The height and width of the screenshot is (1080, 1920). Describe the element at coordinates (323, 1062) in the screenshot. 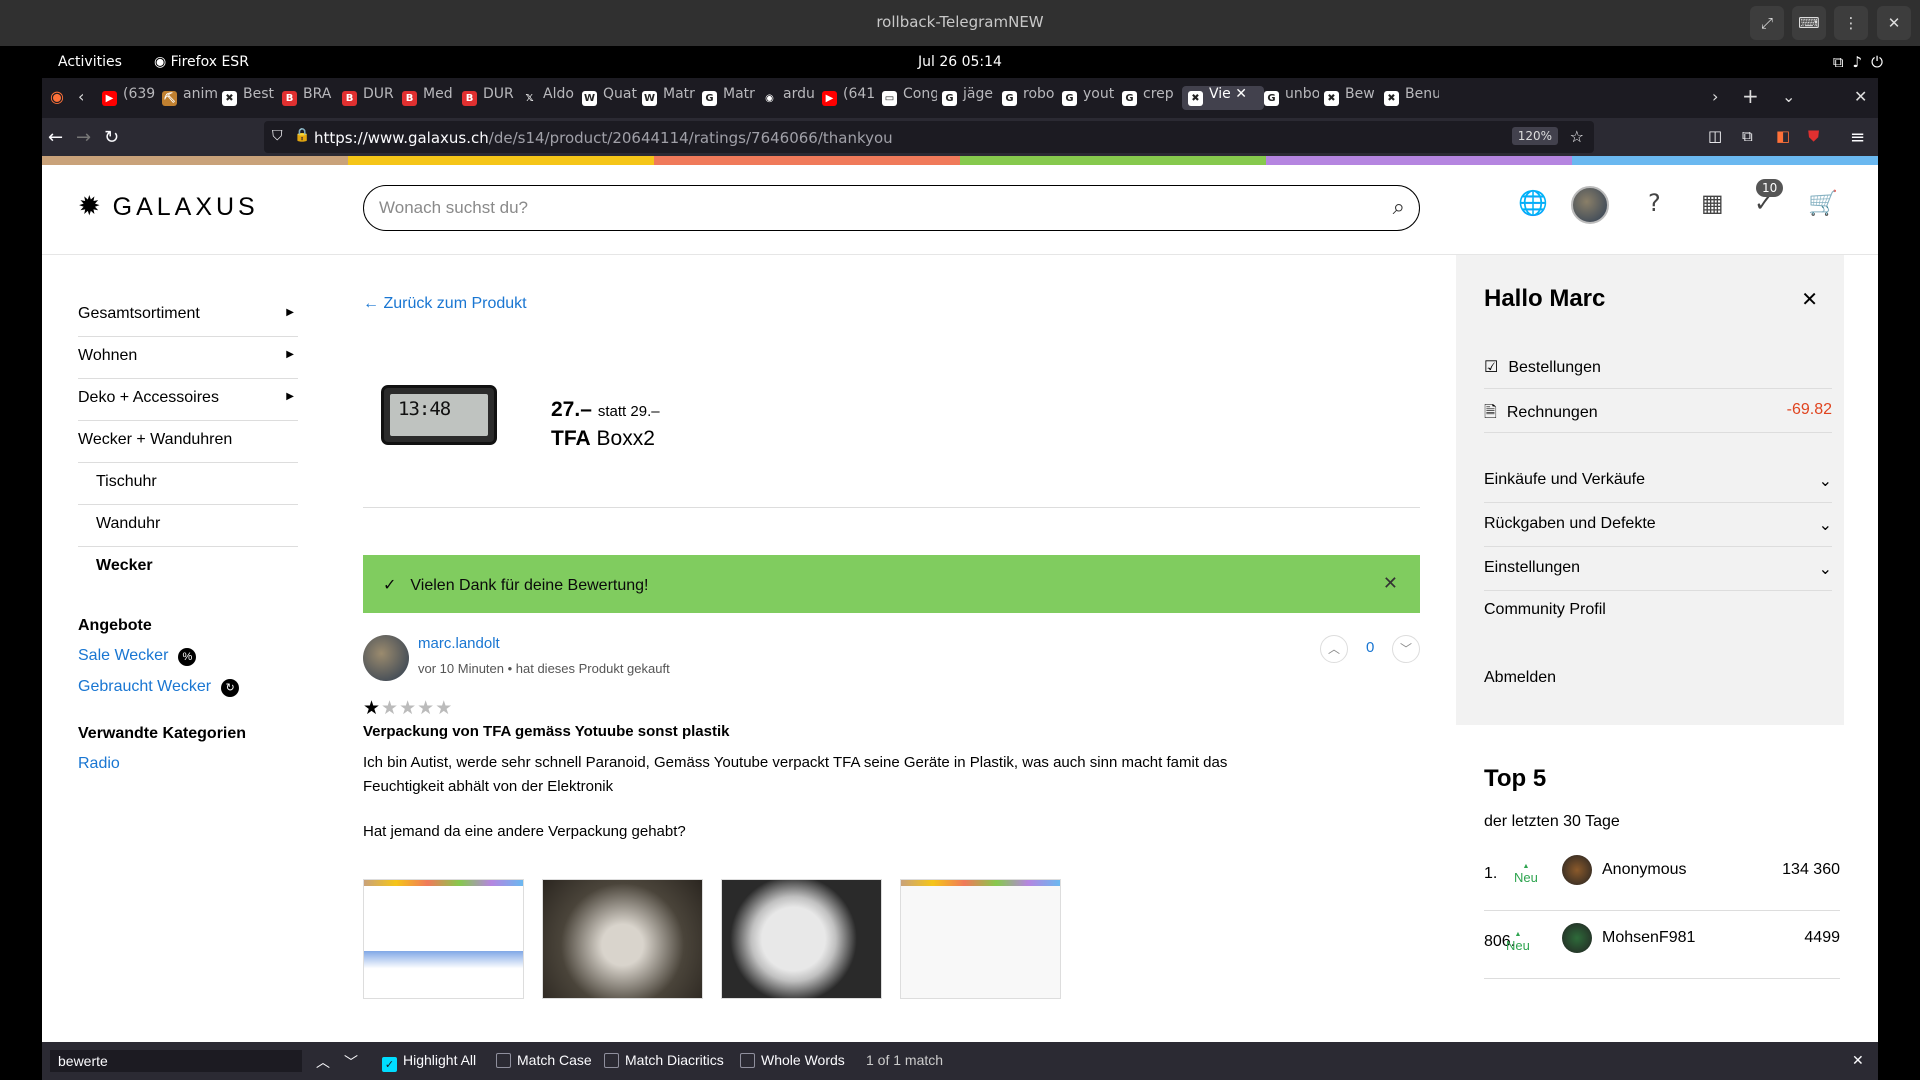

I see `find-previous-icon: ︿` at that location.